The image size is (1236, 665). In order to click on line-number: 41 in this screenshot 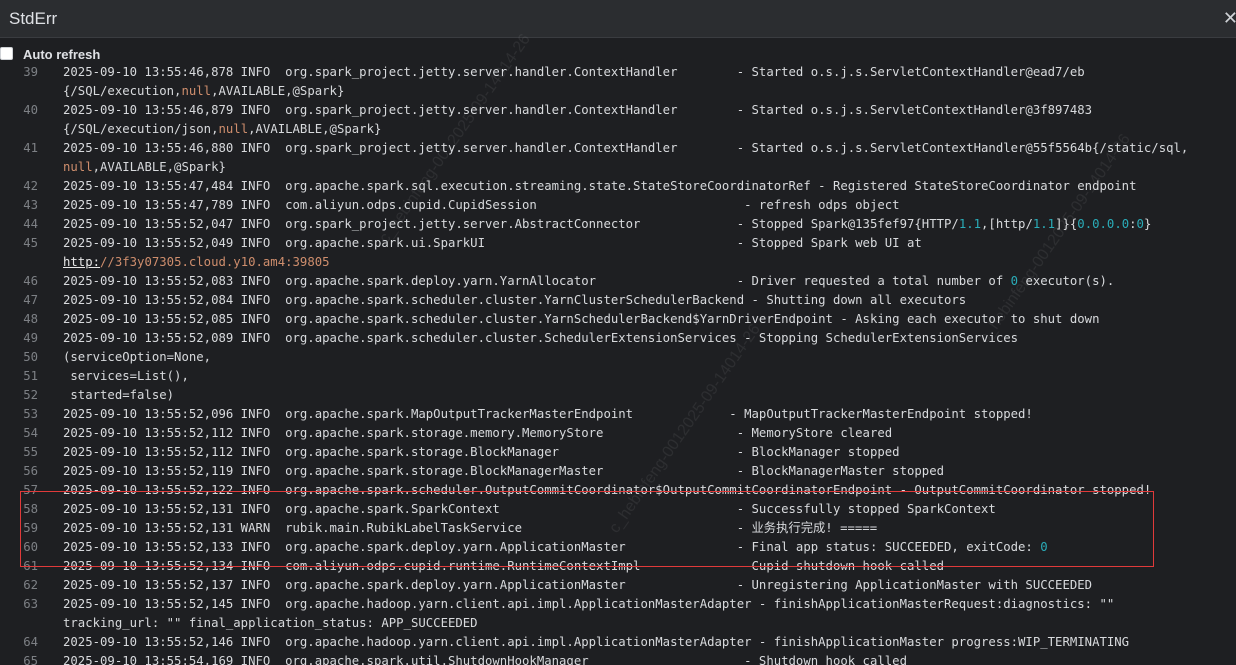, I will do `click(30, 148)`.